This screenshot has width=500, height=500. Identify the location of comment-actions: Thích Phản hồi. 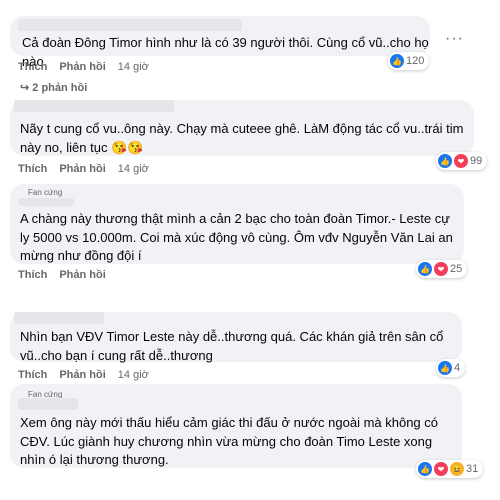
(62, 275).